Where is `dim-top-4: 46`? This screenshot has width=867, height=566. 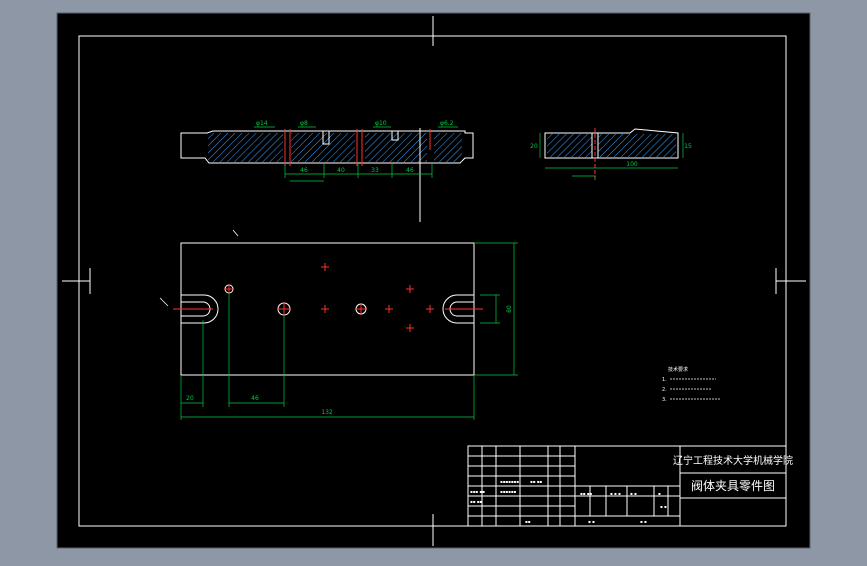
dim-top-4: 46 is located at coordinates (410, 170).